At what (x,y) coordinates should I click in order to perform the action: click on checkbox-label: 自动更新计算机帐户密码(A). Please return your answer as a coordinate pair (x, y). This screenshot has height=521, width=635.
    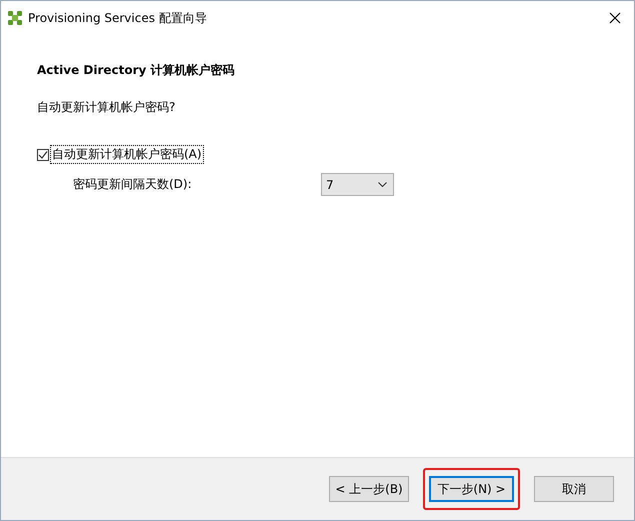
    Looking at the image, I should click on (127, 154).